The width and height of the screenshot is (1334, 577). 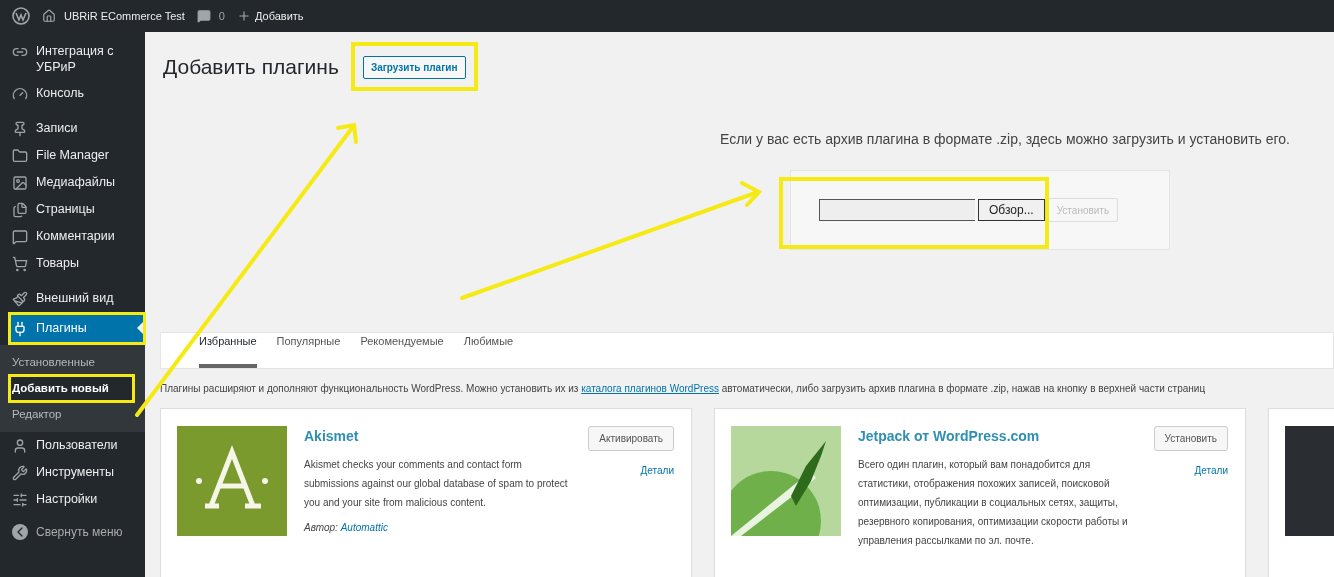 What do you see at coordinates (232, 480) in the screenshot?
I see `akismet-logo-icon` at bounding box center [232, 480].